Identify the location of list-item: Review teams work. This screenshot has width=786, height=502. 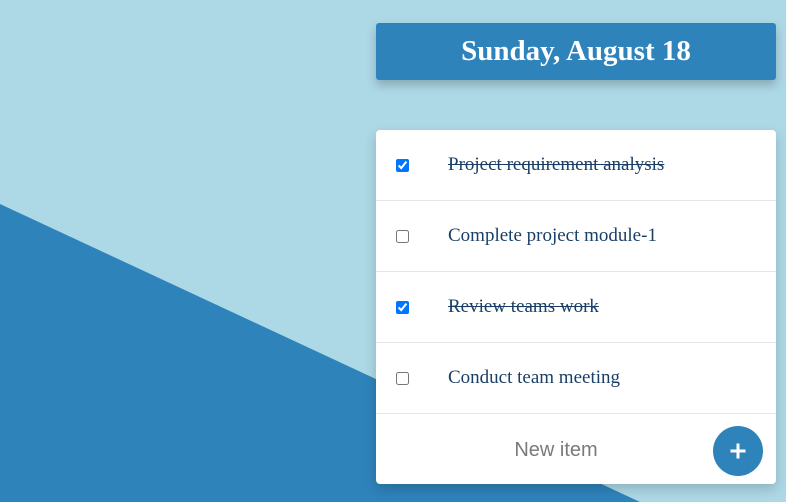
(576, 307).